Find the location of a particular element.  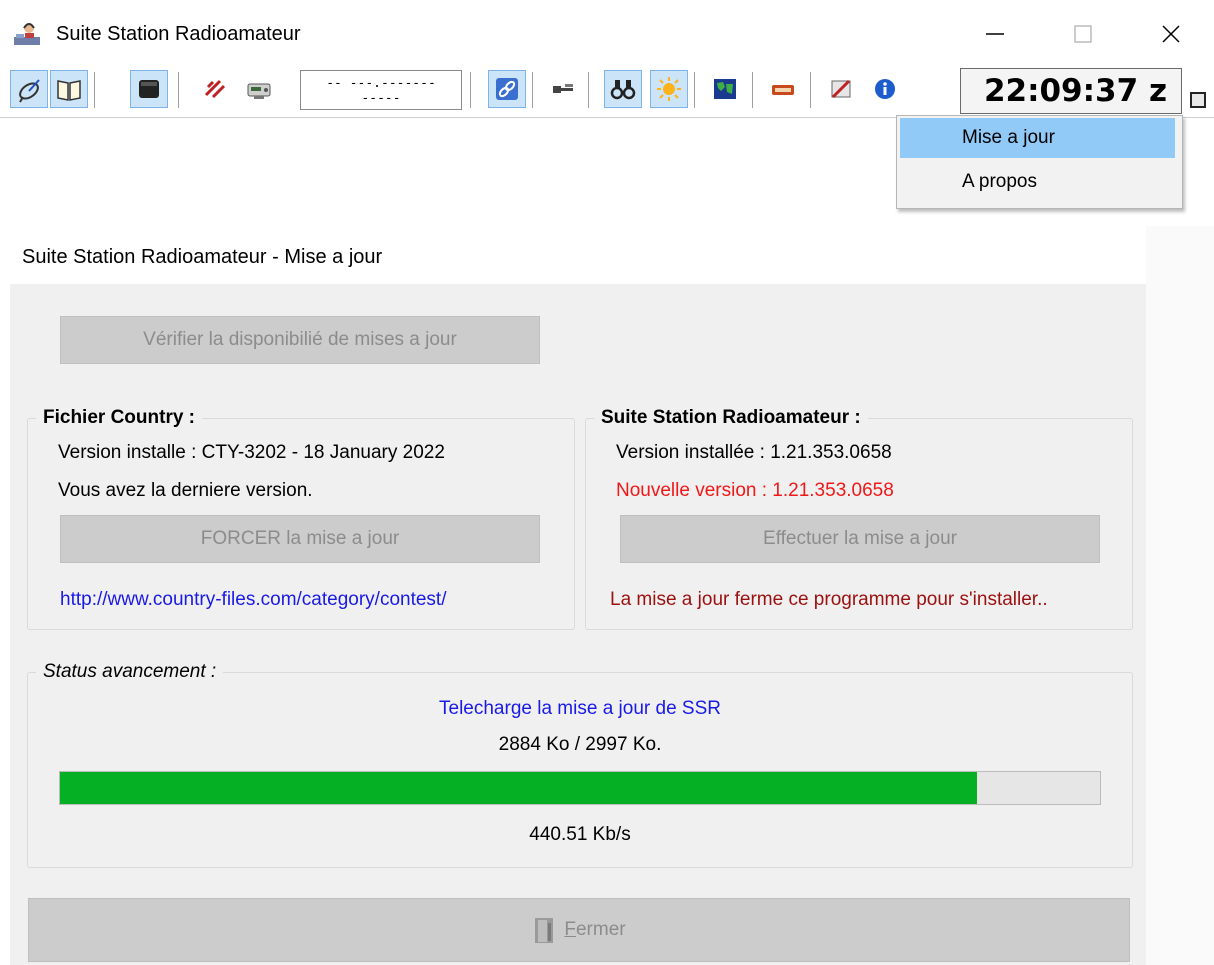

cable-icon is located at coordinates (563, 88).